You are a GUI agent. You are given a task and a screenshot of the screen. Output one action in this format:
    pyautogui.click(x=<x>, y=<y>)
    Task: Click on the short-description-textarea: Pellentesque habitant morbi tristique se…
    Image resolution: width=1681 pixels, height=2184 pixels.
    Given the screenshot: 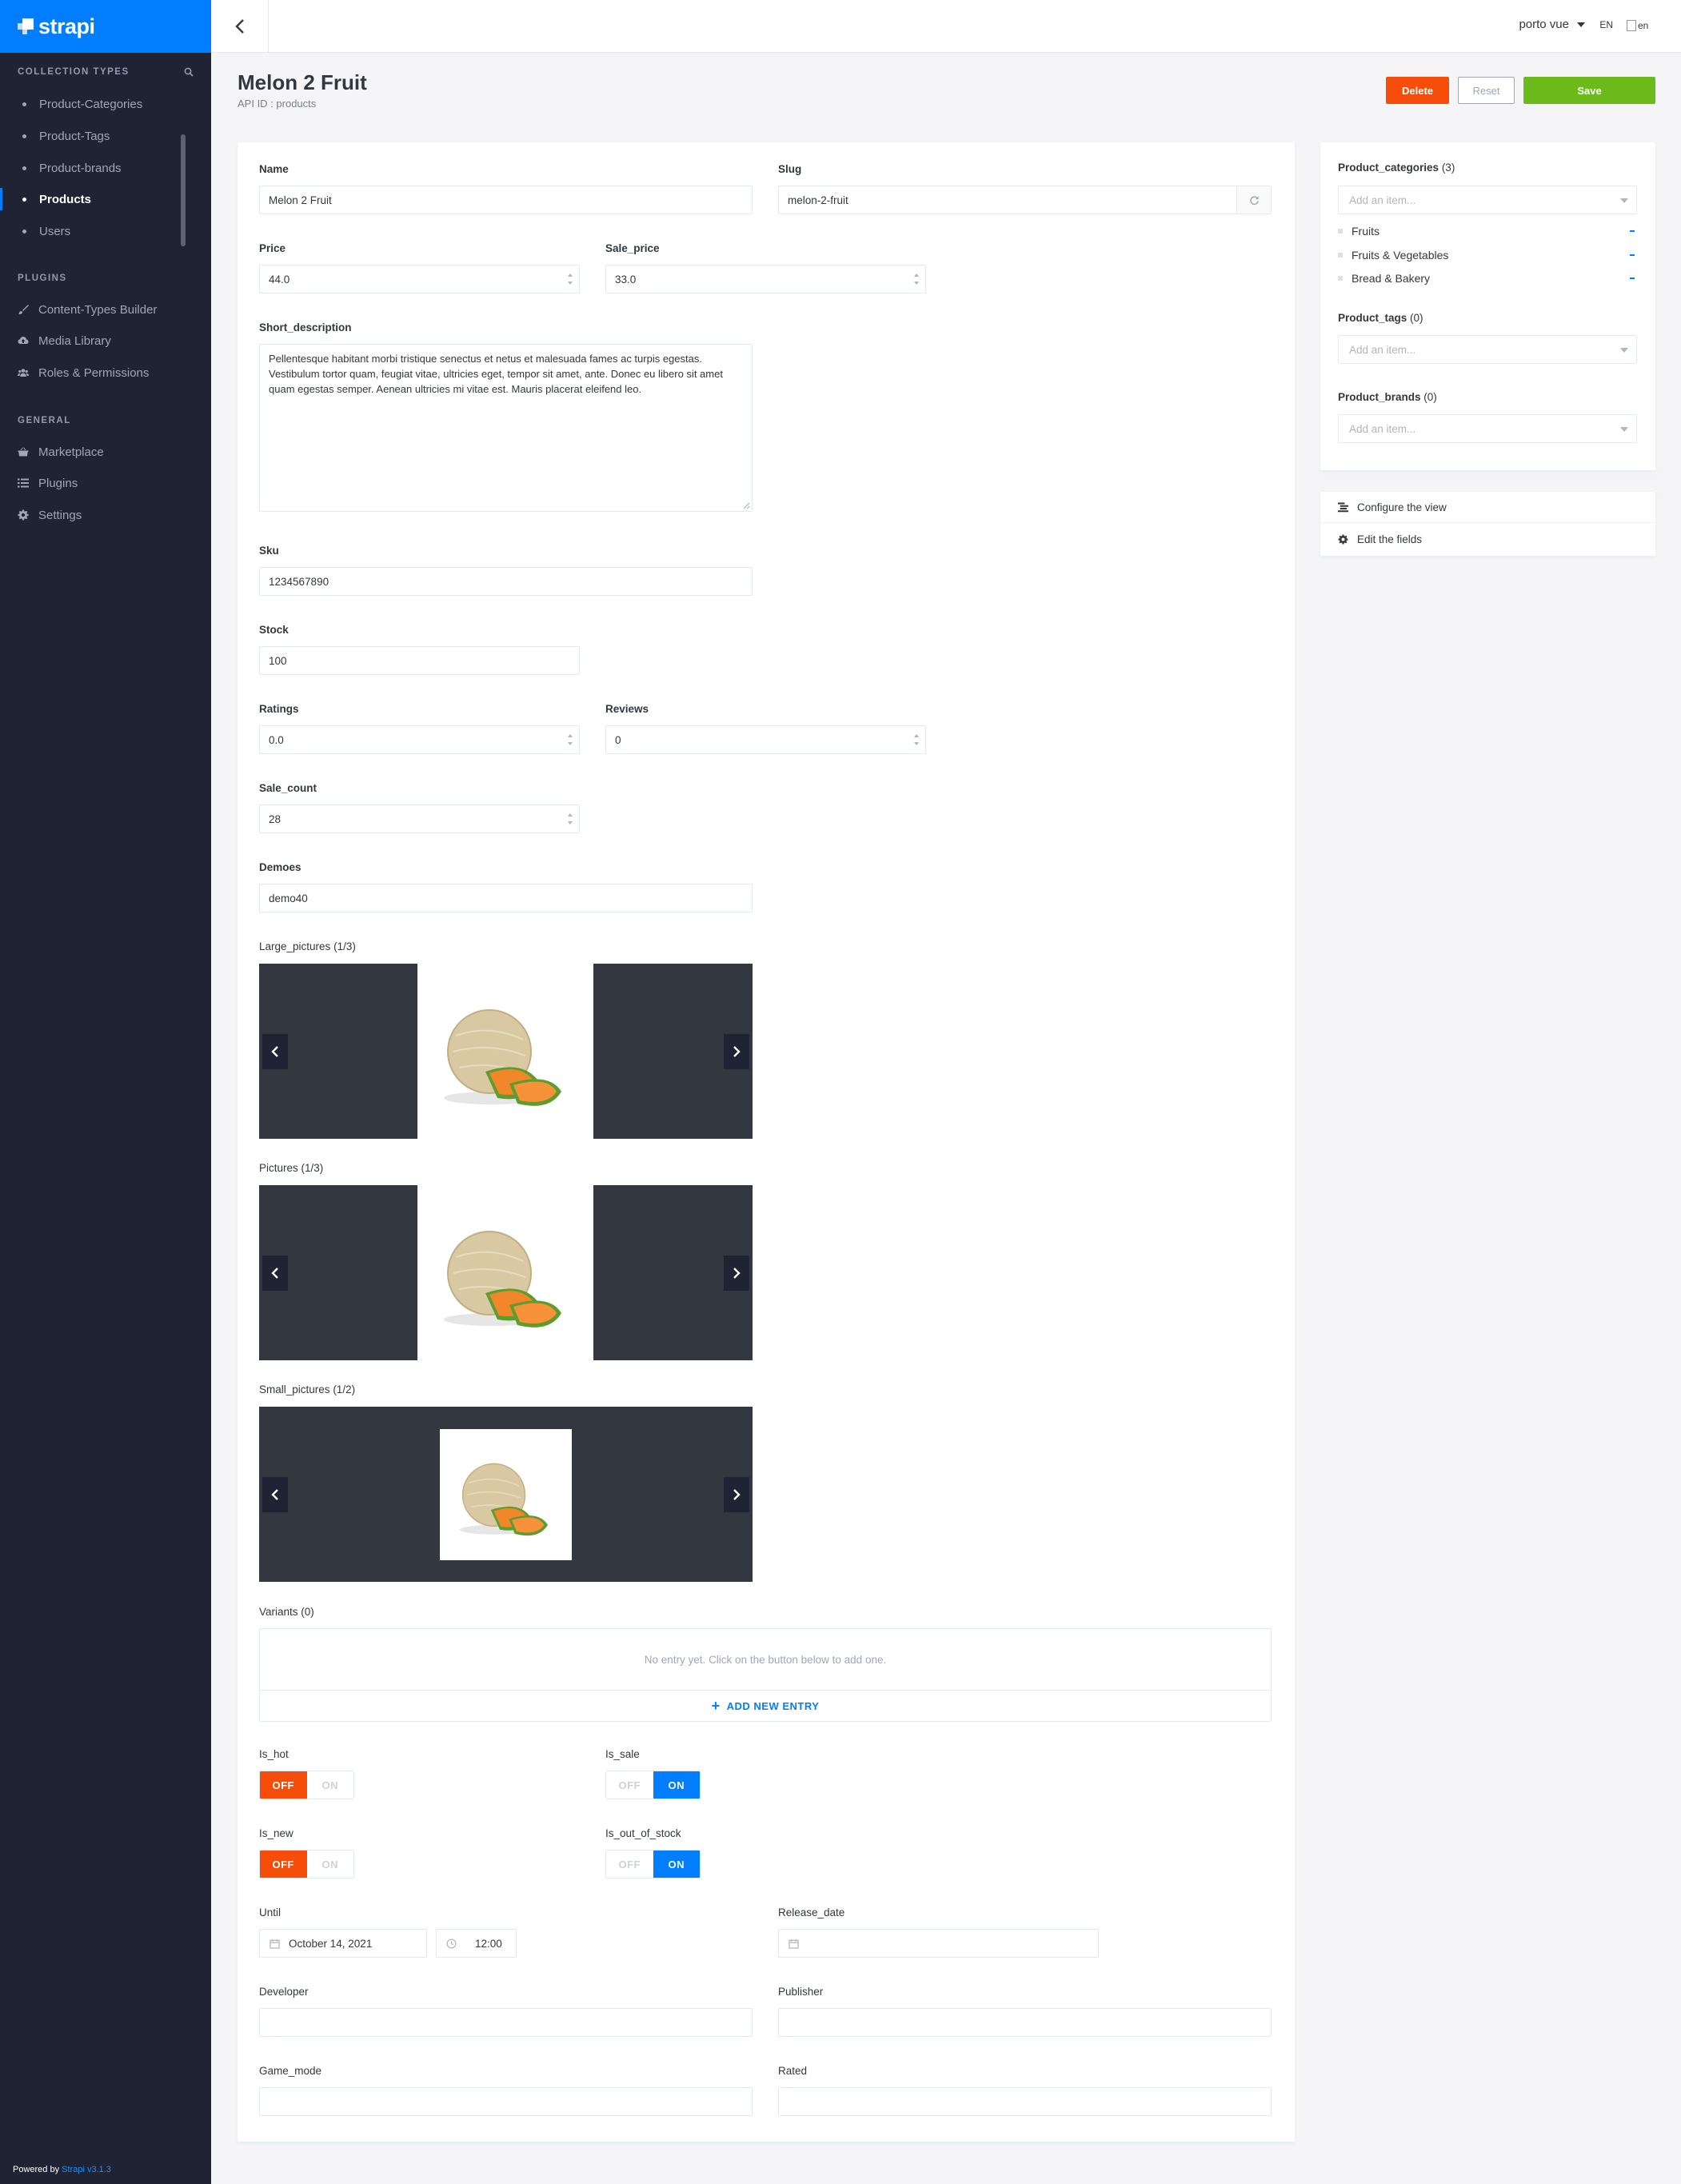 What is the action you would take?
    pyautogui.click(x=506, y=428)
    